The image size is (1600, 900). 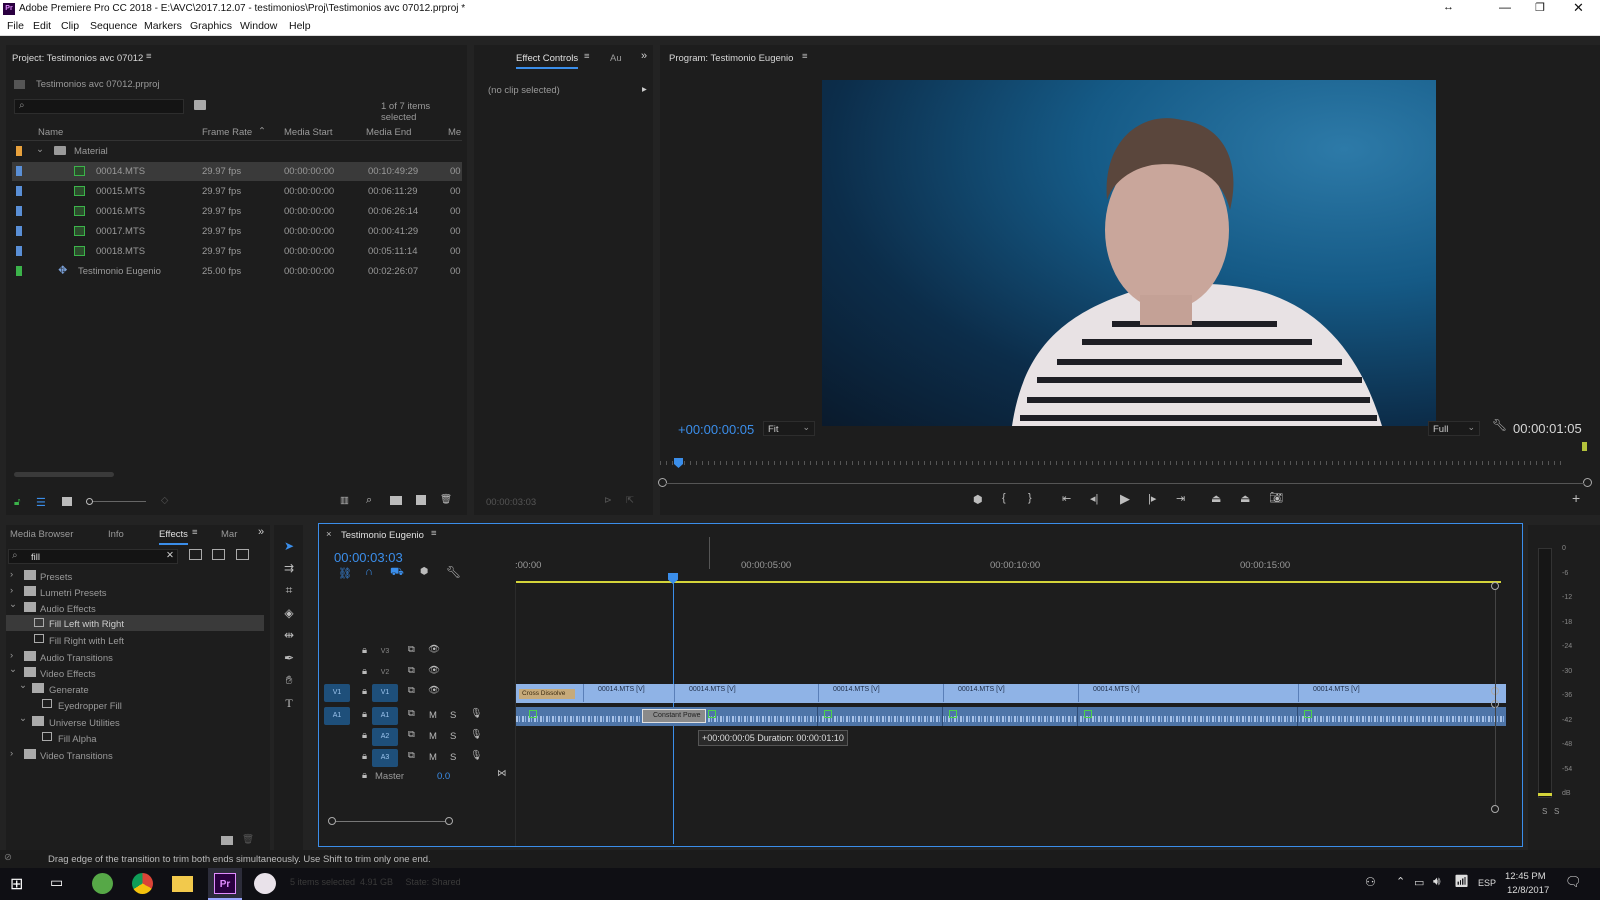 I want to click on h-zoom-handle, so click(x=449, y=821).